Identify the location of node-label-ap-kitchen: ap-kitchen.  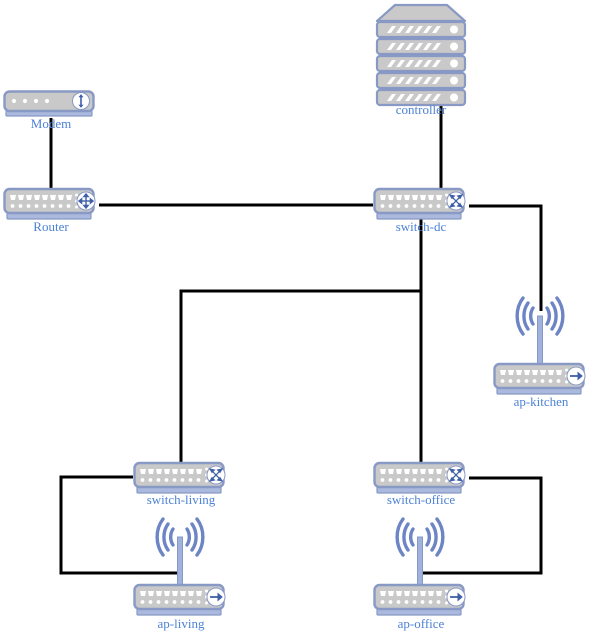
(541, 401).